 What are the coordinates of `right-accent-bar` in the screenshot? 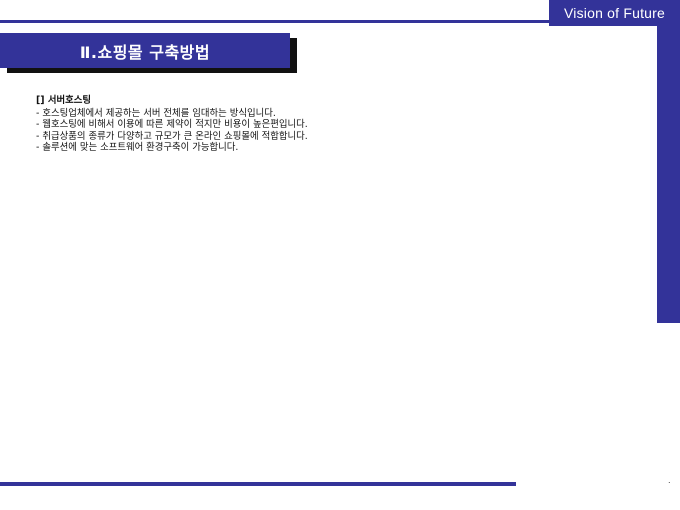 It's located at (668, 174).